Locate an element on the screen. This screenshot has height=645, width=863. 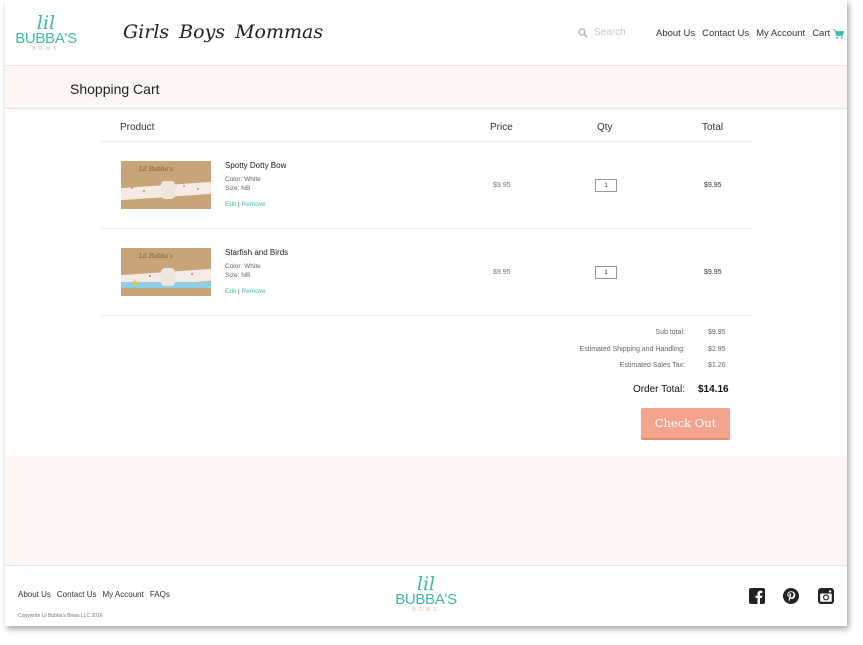
cart-label: Cart is located at coordinates (821, 33).